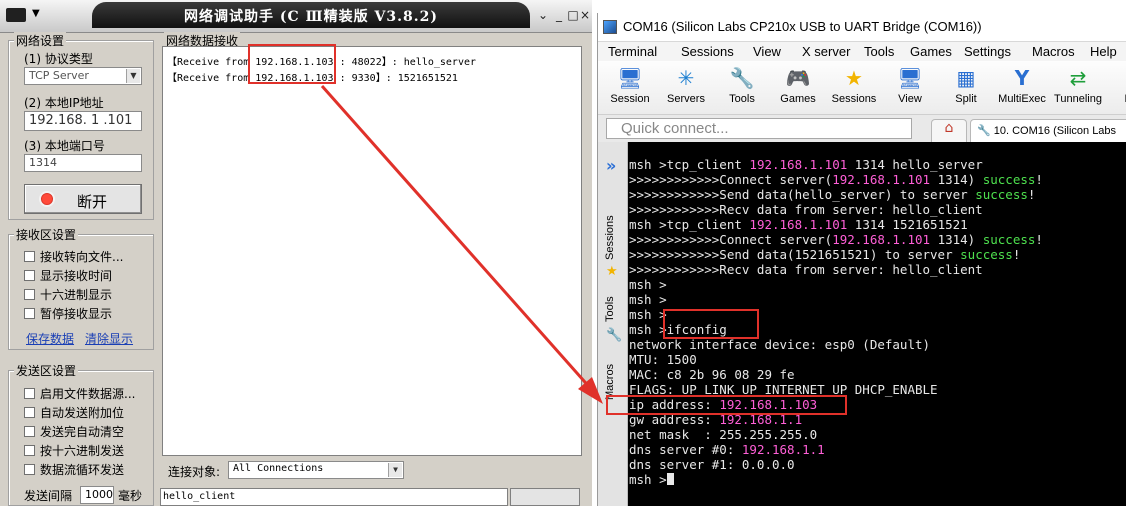  What do you see at coordinates (559, 15) in the screenshot?
I see `minimize-icon: _` at bounding box center [559, 15].